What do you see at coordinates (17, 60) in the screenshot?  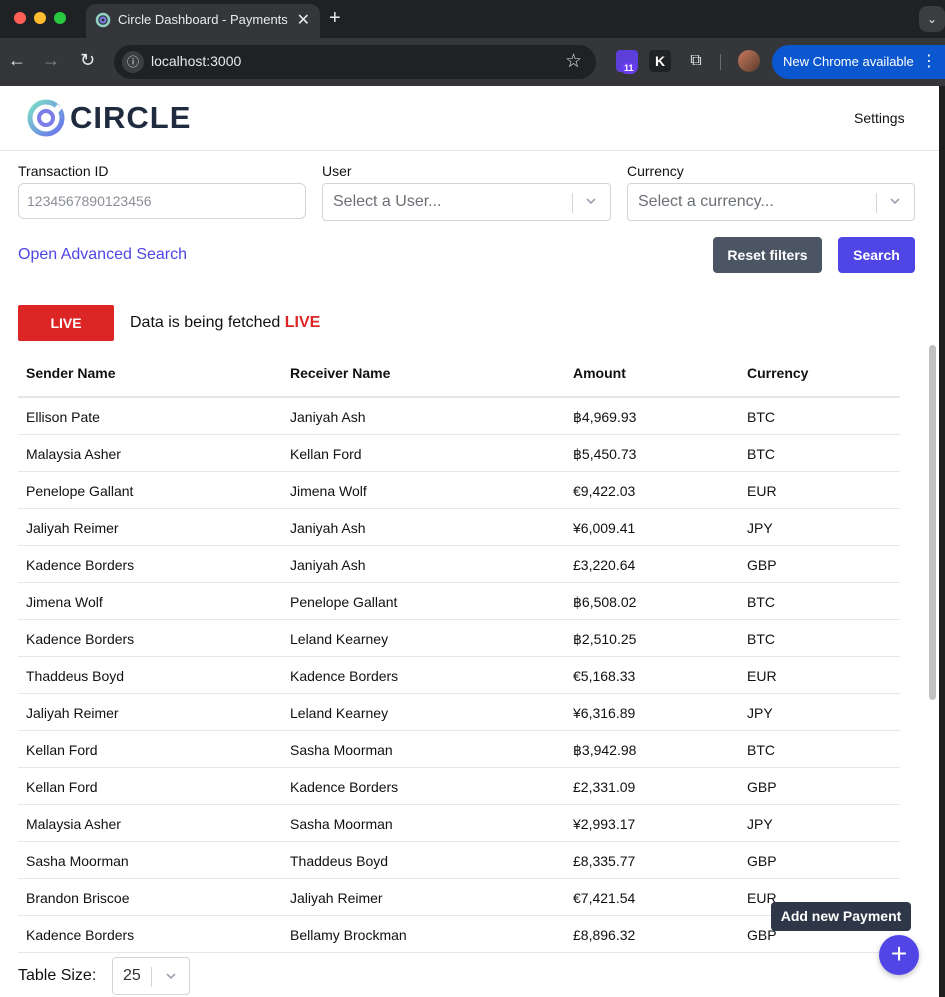 I see `back-arrow-icon: ←` at bounding box center [17, 60].